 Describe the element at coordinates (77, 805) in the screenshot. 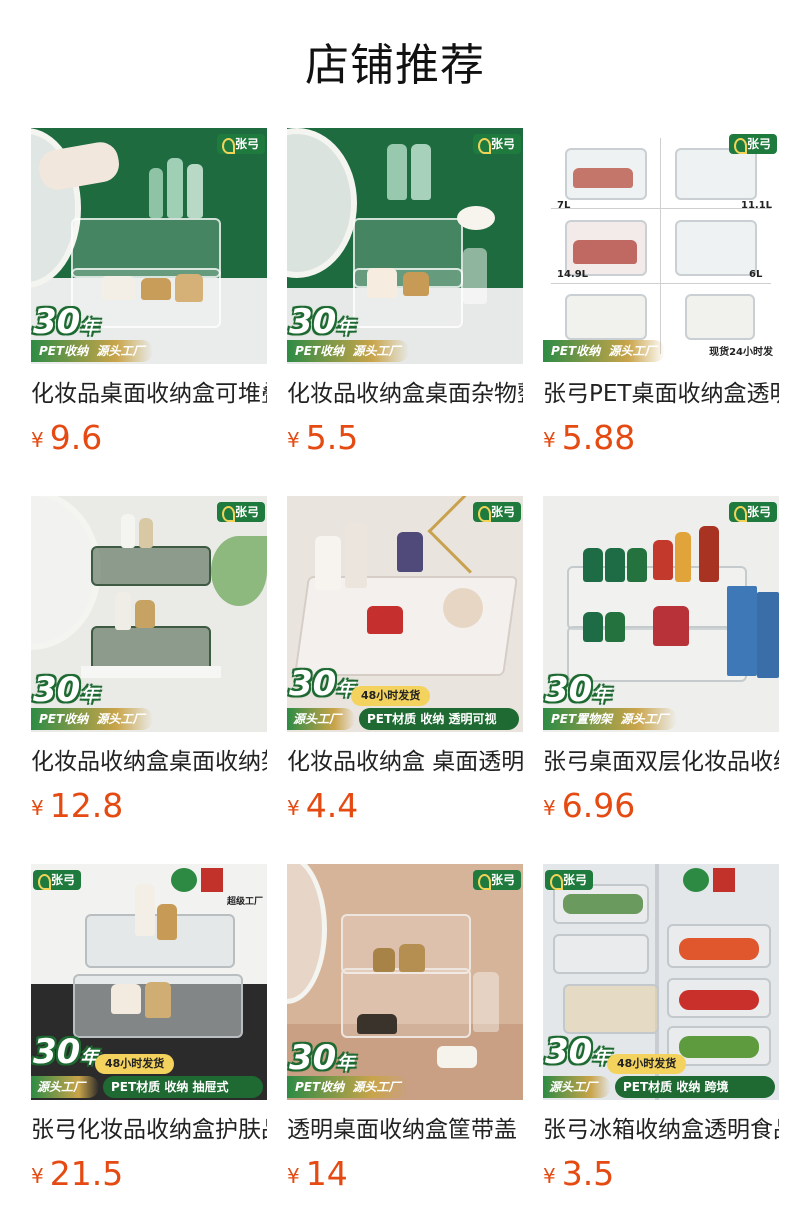

I see `product-price: ¥12.8` at that location.